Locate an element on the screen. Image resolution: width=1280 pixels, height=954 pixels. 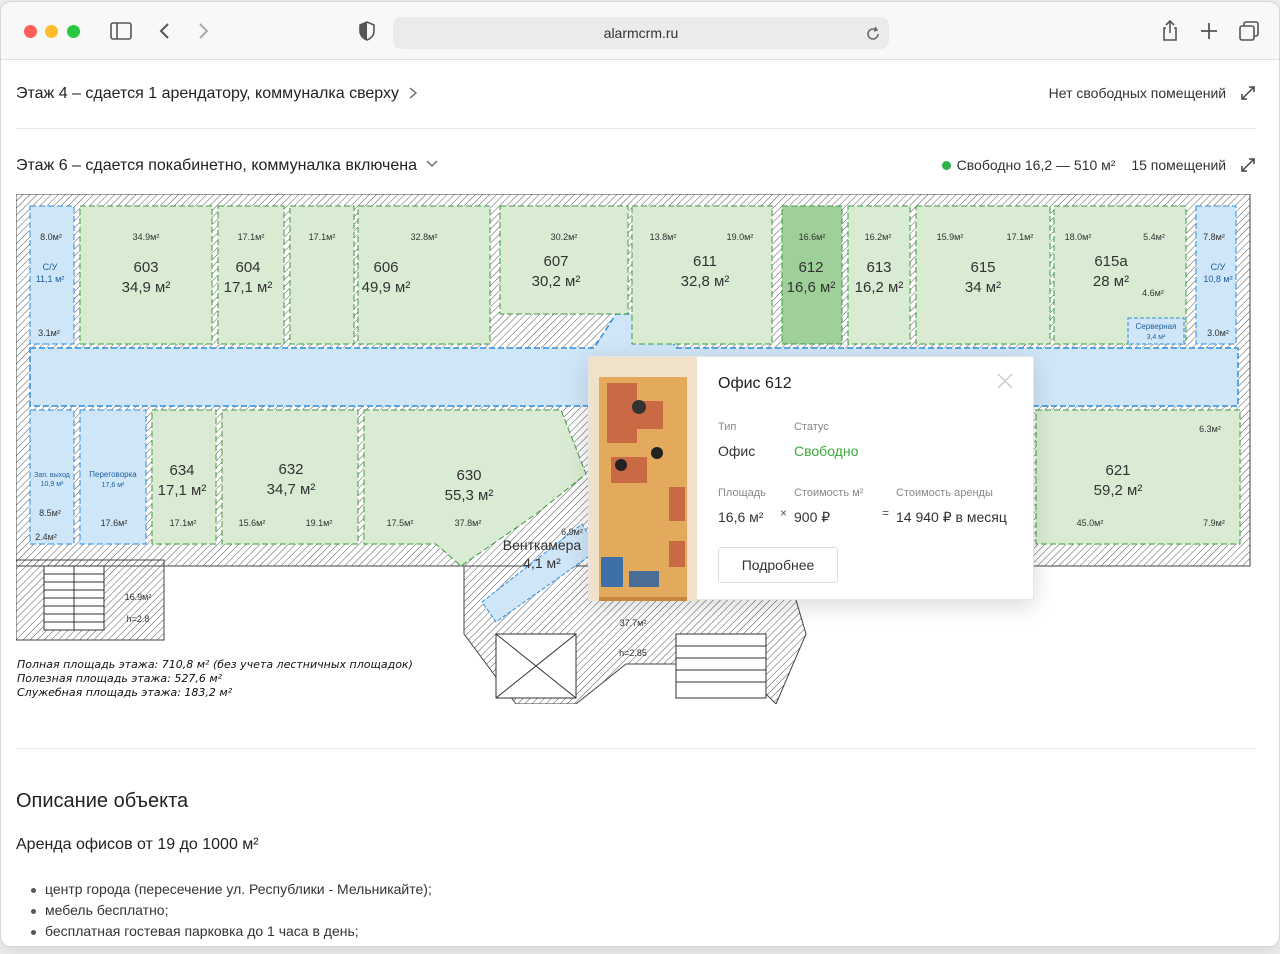
small-label: 45.0м² is located at coordinates (1090, 523).